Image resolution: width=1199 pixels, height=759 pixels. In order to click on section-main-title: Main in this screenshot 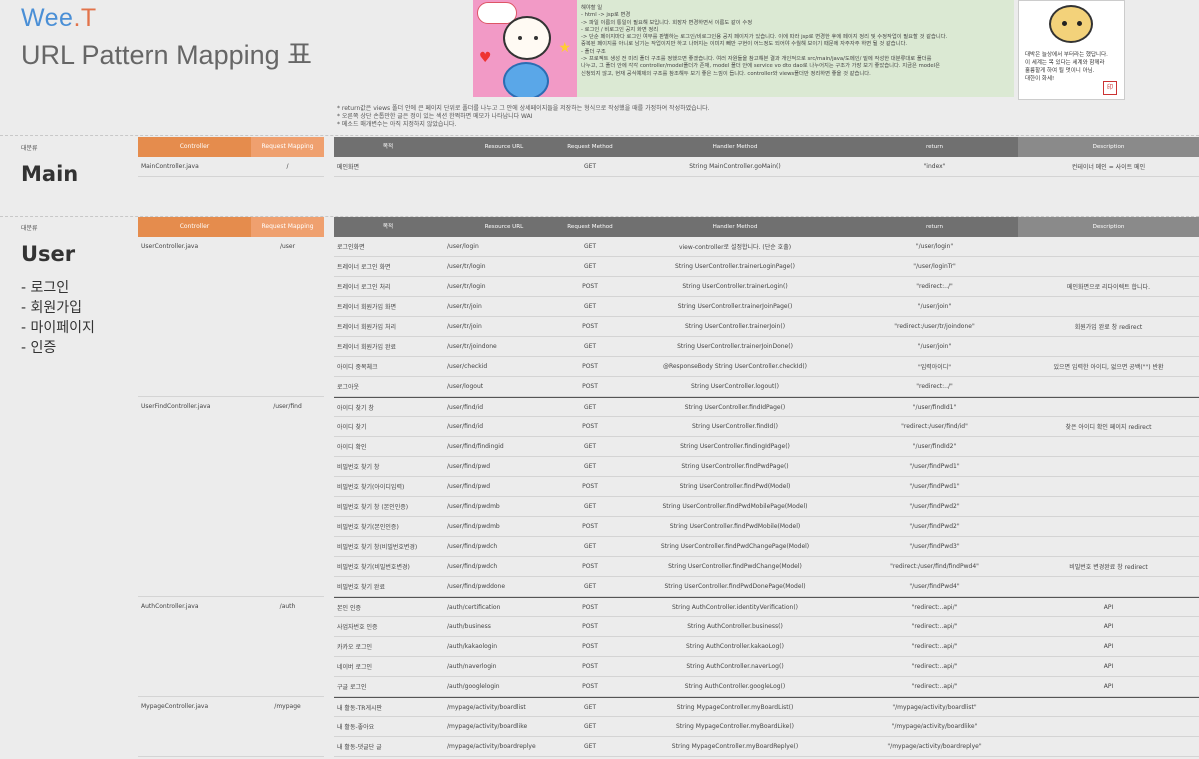, I will do `click(50, 174)`.